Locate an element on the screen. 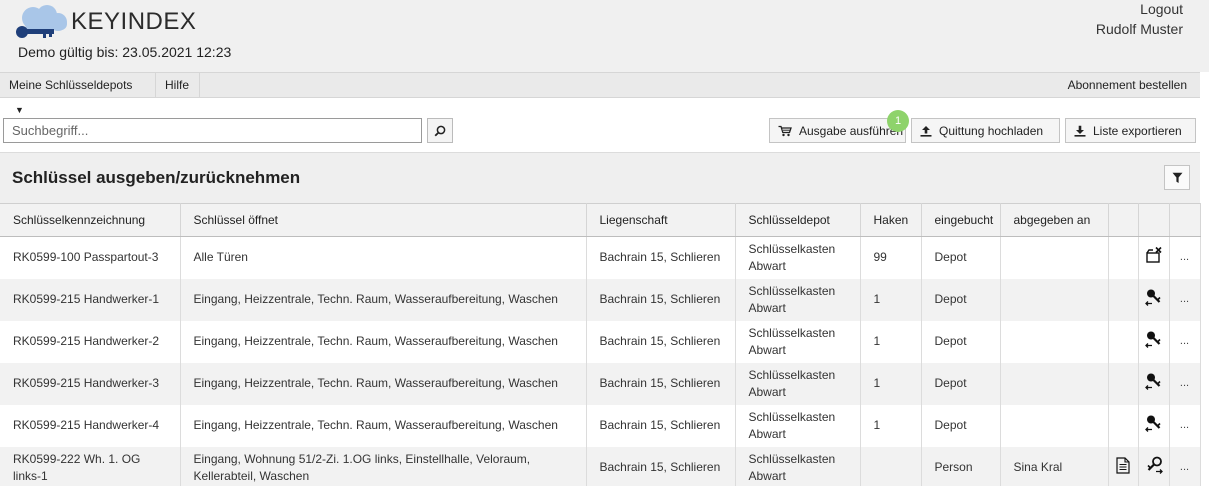 This screenshot has width=1209, height=486. column-header-more is located at coordinates (1185, 220).